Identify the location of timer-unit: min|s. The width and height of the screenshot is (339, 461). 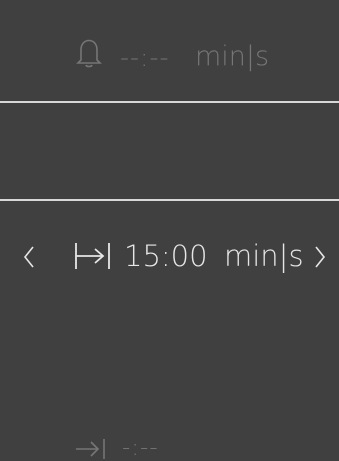
(232, 56).